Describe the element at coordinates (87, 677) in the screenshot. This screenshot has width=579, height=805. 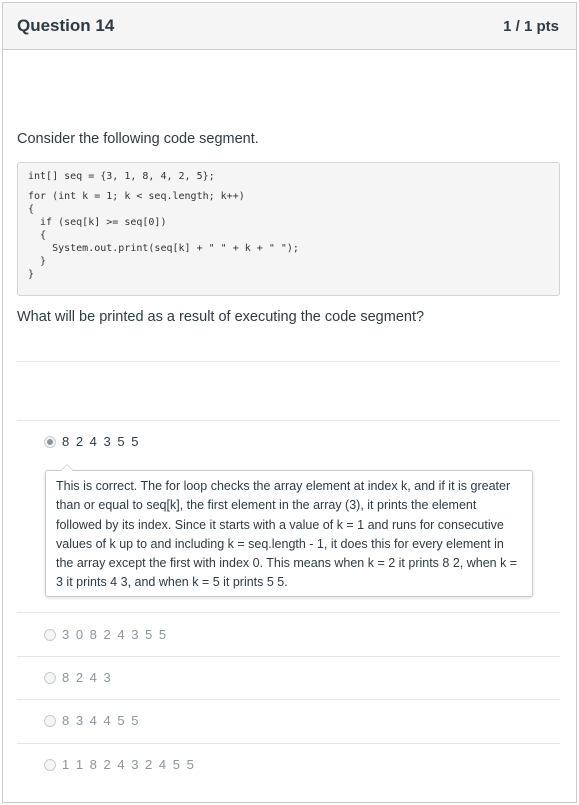
I see `answer-label: 8 2 4 3` at that location.